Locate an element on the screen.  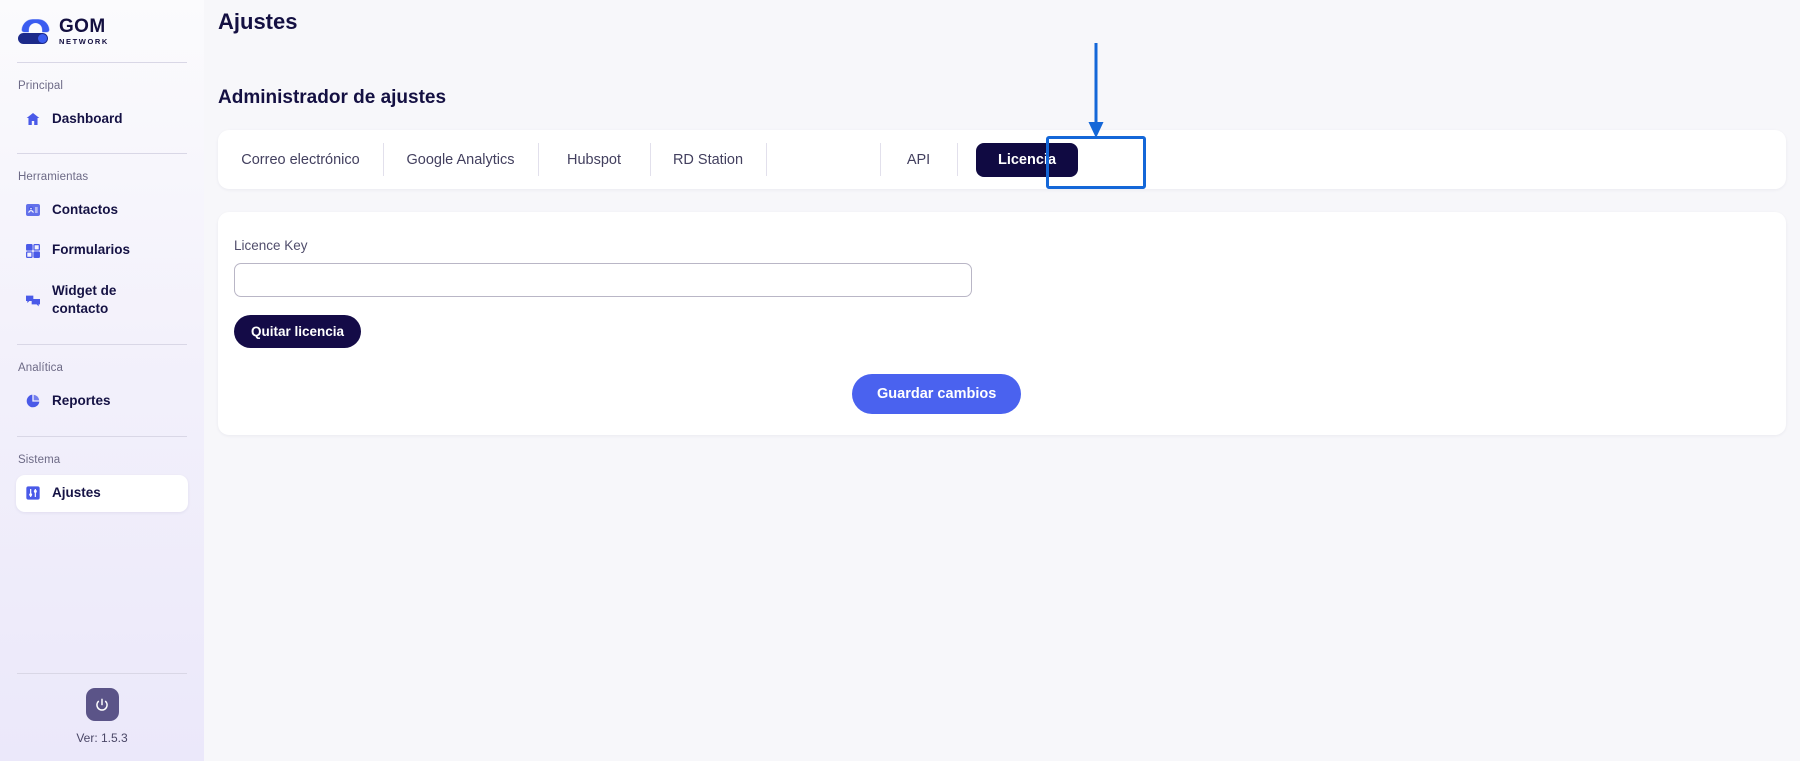
tab-rd-station-label: RD Station is located at coordinates (708, 159).